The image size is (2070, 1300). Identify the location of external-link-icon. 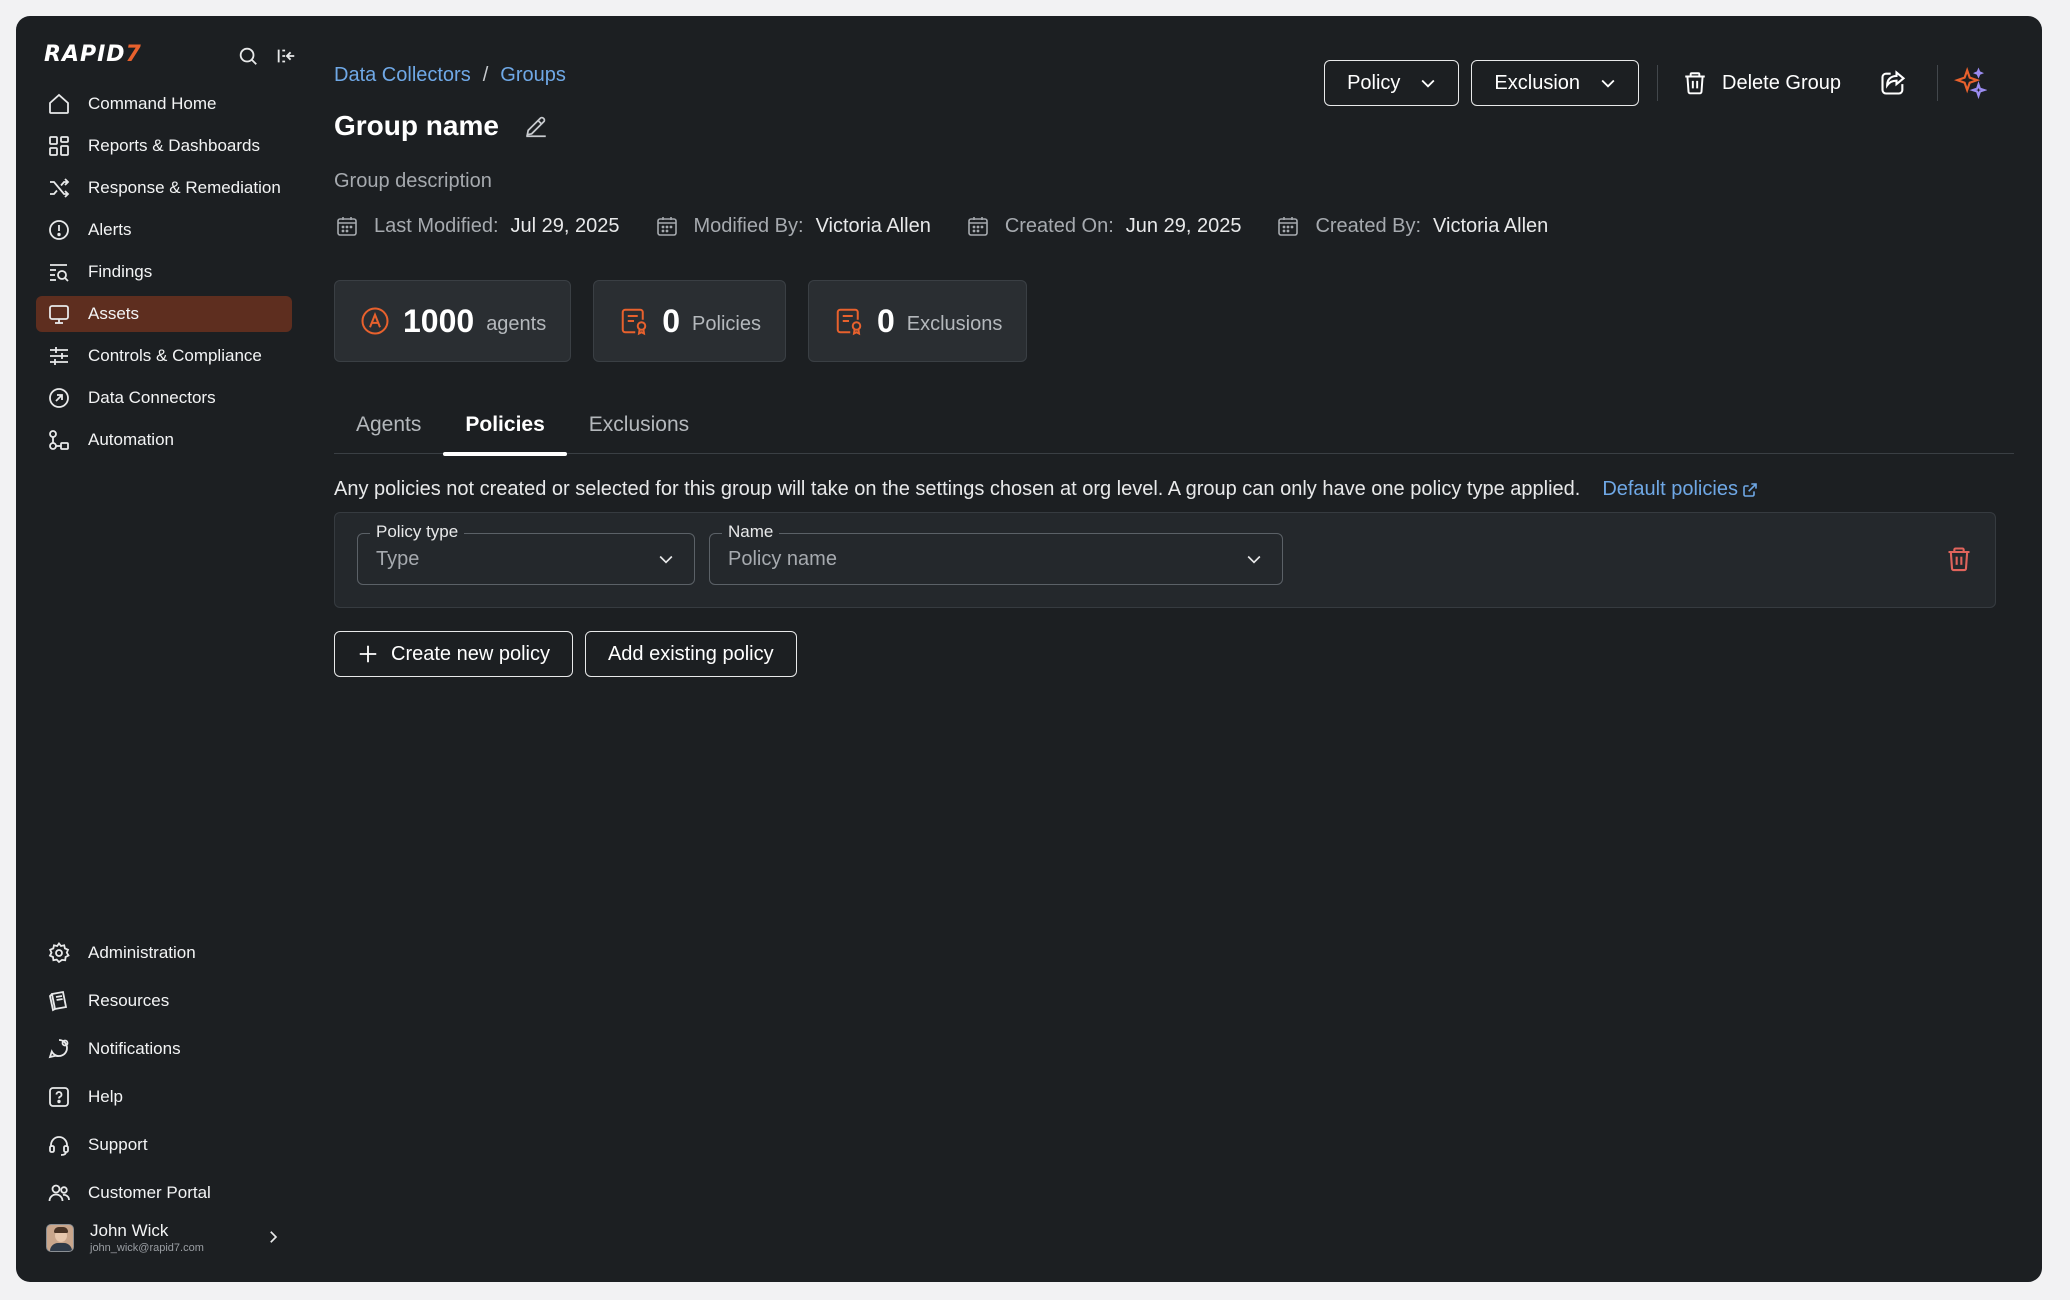
(1750, 490).